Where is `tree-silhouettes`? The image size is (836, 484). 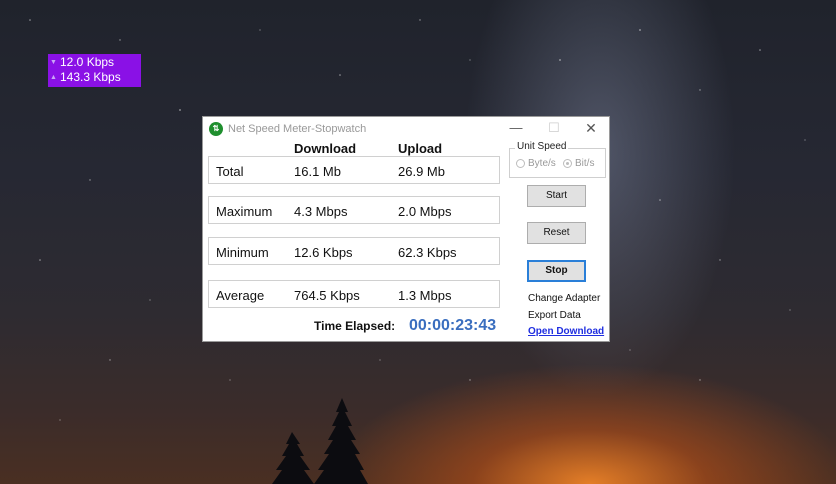
tree-silhouettes is located at coordinates (320, 441).